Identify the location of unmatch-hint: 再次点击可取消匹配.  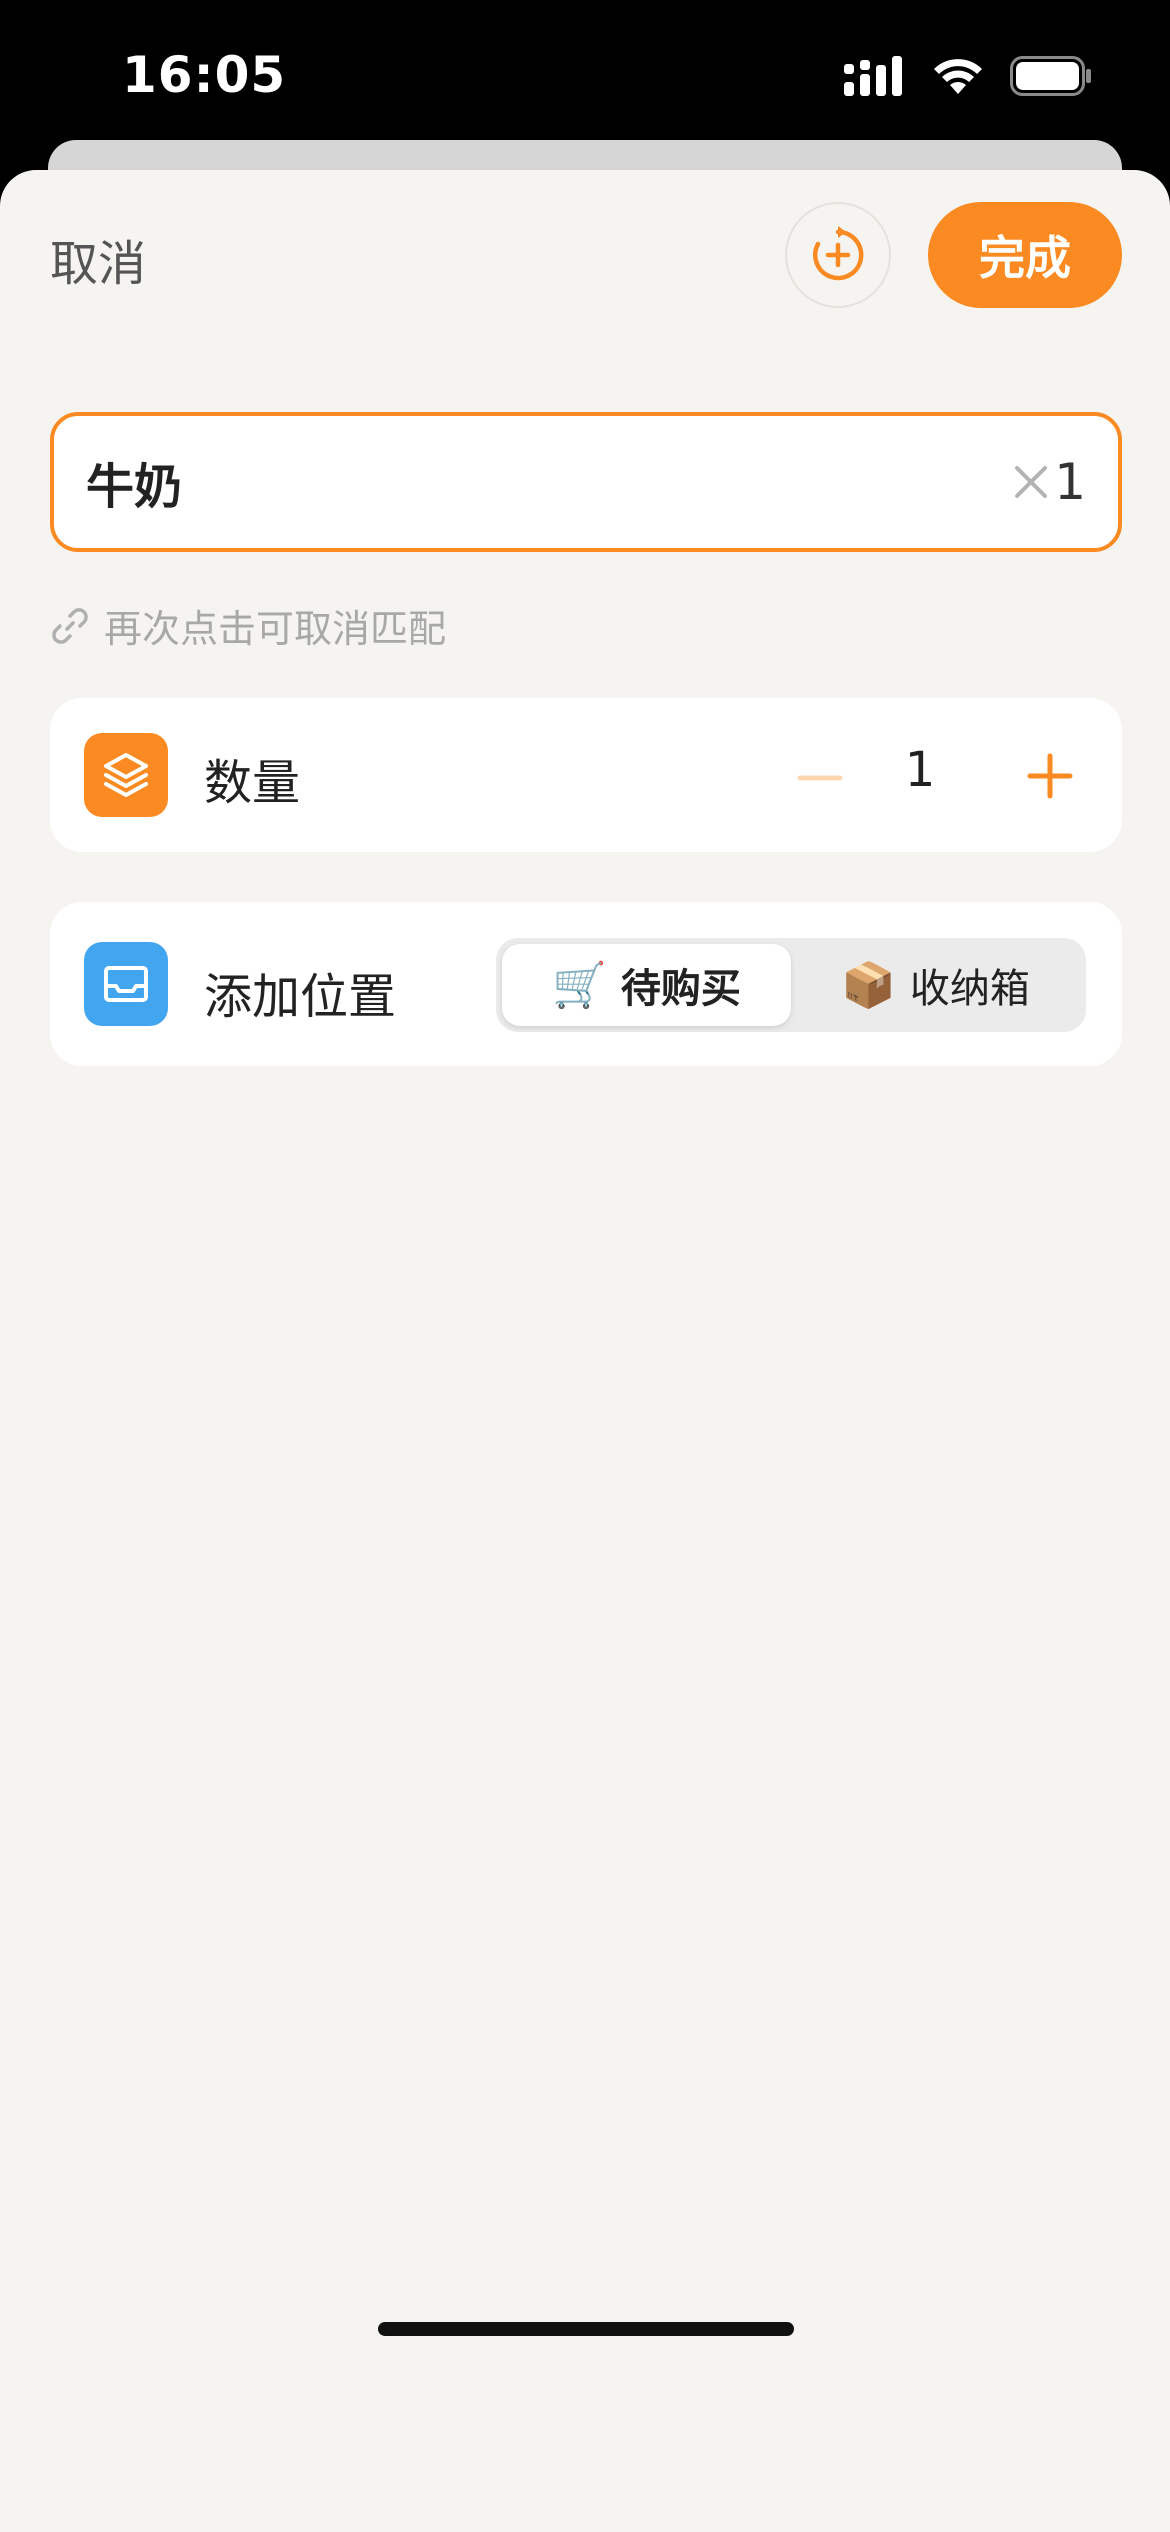
(248, 625).